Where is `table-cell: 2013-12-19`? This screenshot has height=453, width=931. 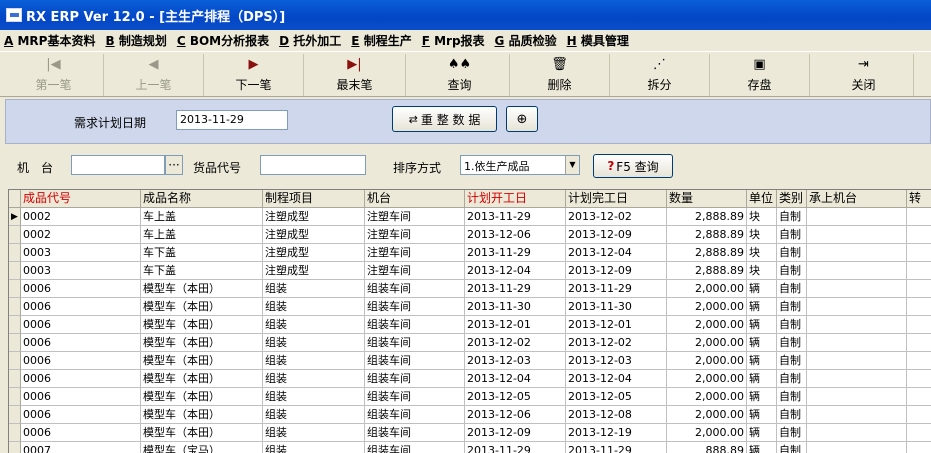 table-cell: 2013-12-19 is located at coordinates (616, 433).